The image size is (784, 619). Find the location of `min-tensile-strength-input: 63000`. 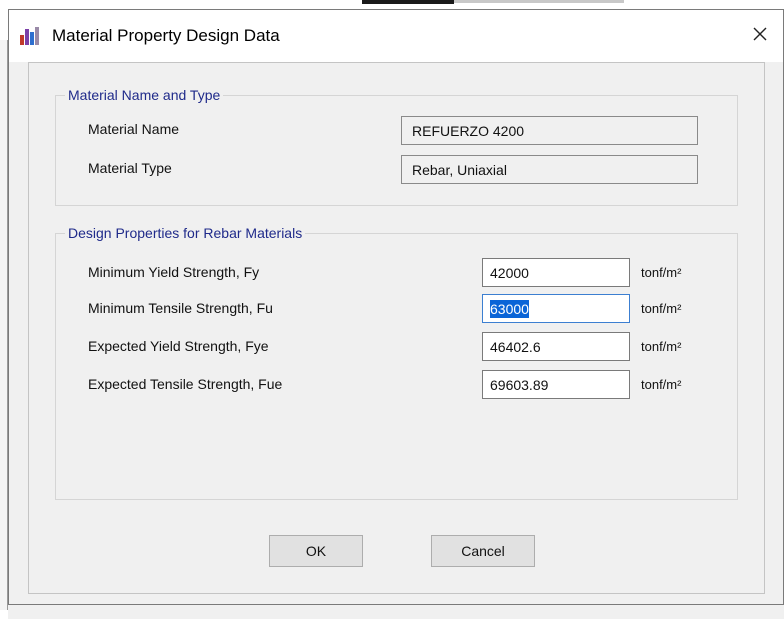

min-tensile-strength-input: 63000 is located at coordinates (556, 308).